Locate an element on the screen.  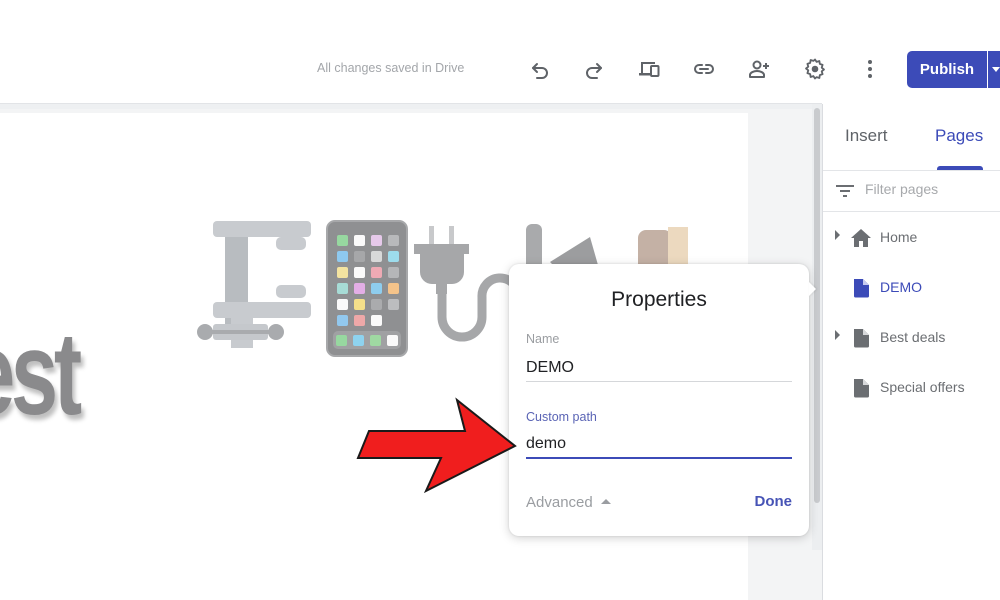
filter-placeholder: Filter pages is located at coordinates (902, 189).